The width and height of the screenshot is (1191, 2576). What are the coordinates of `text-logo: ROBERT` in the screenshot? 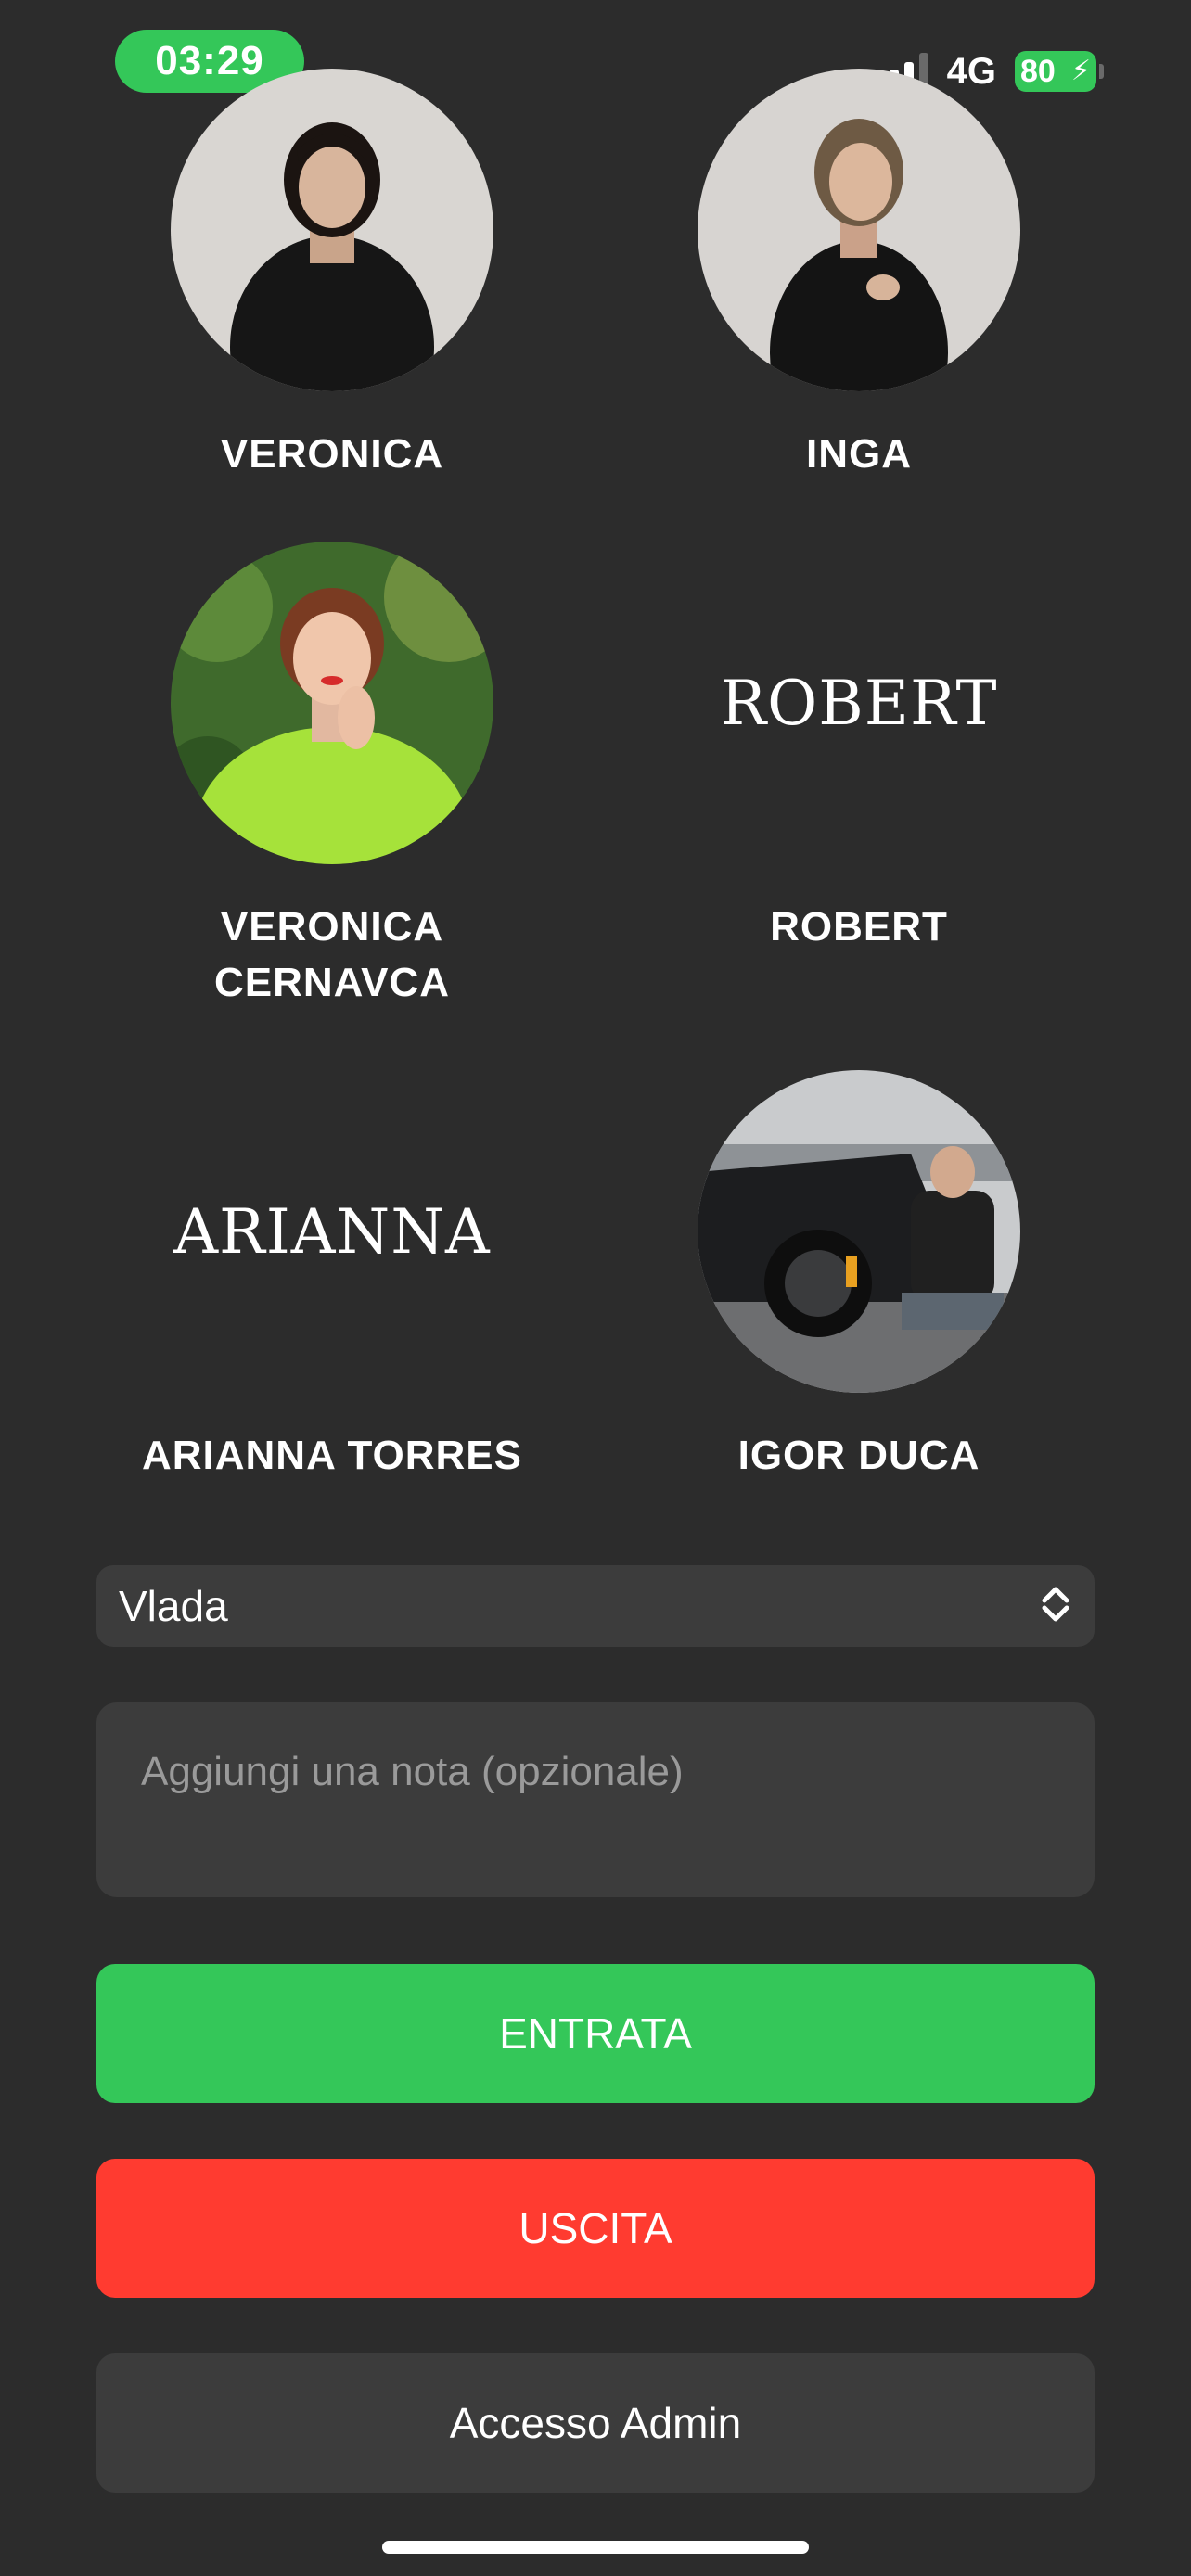 It's located at (859, 703).